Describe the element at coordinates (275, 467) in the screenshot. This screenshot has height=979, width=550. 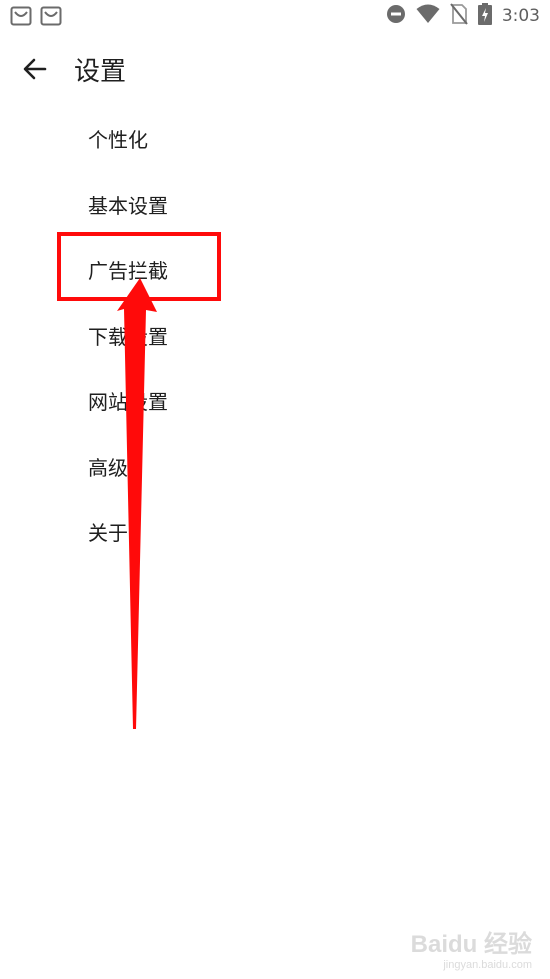
I see `settings-item-advanced: 高级` at that location.